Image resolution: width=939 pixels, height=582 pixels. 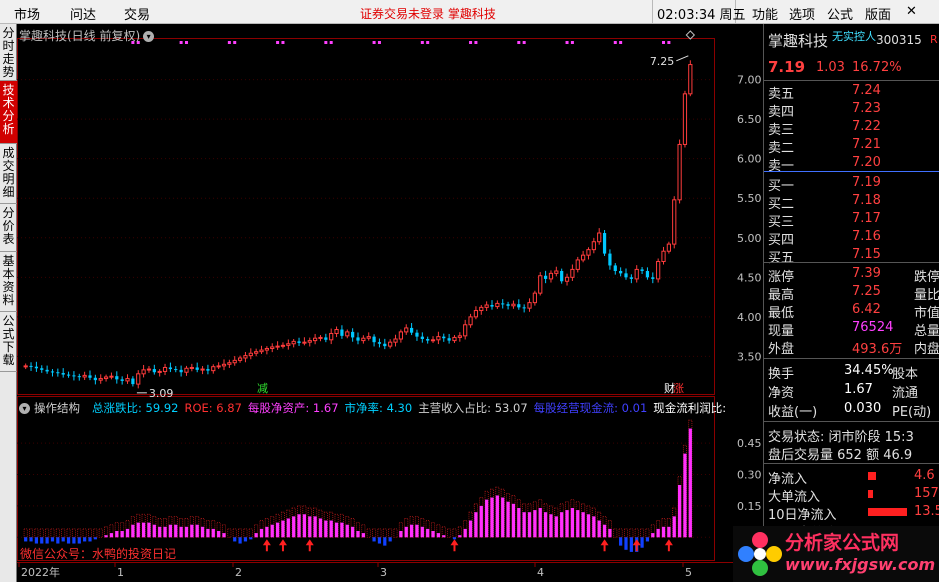 What do you see at coordinates (83, 13) in the screenshot?
I see `menu-wenda: 问达` at bounding box center [83, 13].